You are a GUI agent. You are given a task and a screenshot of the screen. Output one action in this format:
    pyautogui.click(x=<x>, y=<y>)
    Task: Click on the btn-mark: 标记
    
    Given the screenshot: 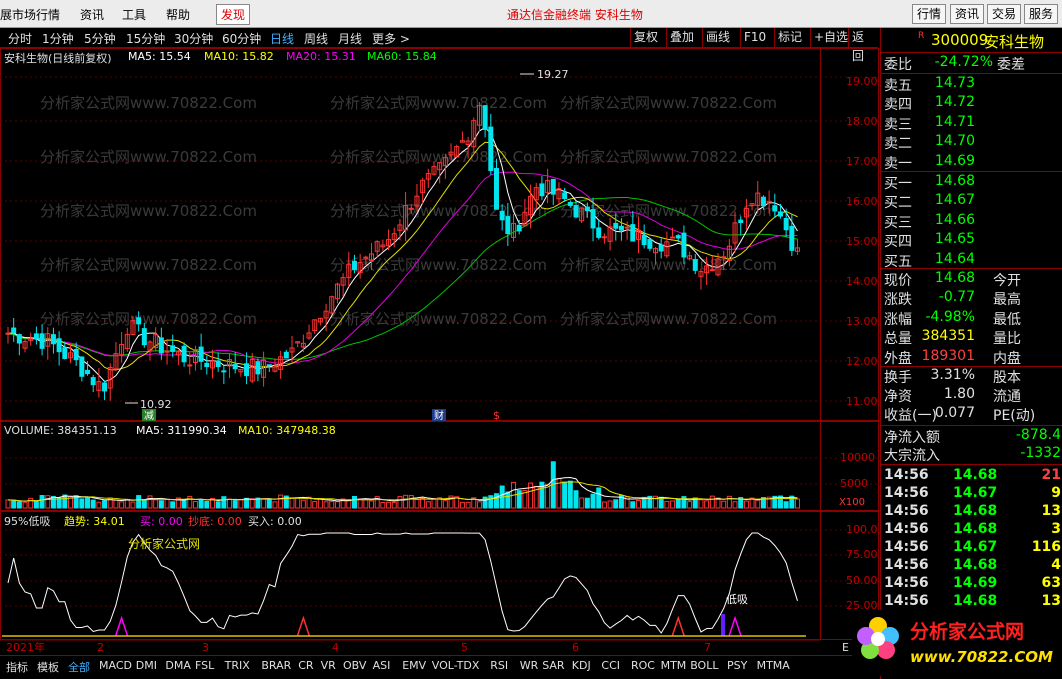 What is the action you would take?
    pyautogui.click(x=789, y=37)
    